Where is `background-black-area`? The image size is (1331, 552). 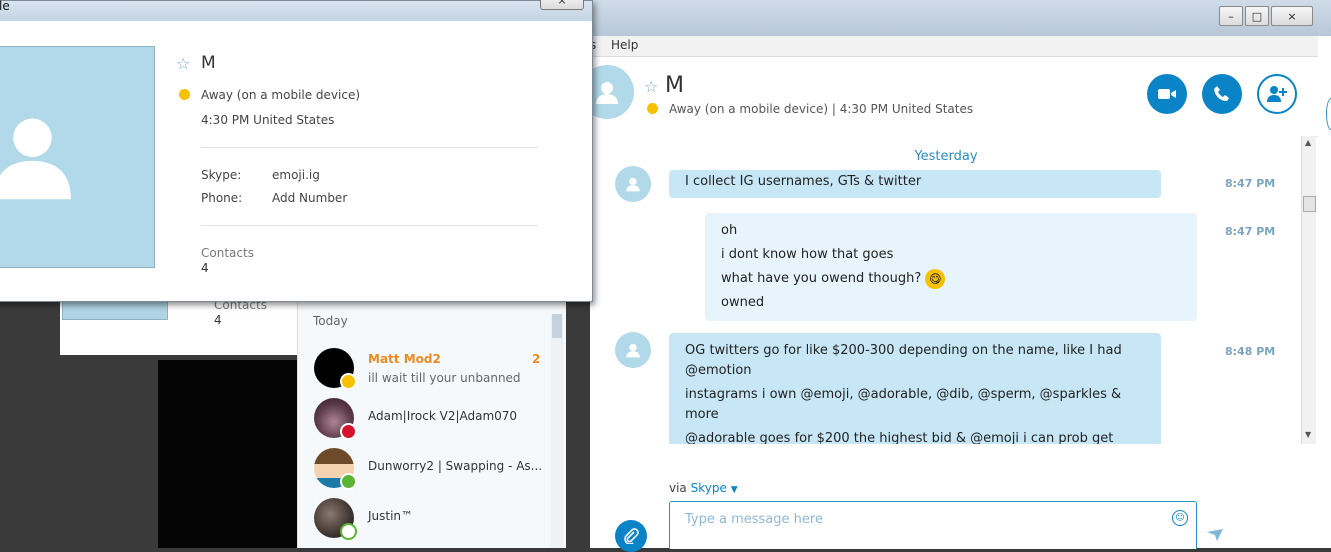 background-black-area is located at coordinates (228, 454).